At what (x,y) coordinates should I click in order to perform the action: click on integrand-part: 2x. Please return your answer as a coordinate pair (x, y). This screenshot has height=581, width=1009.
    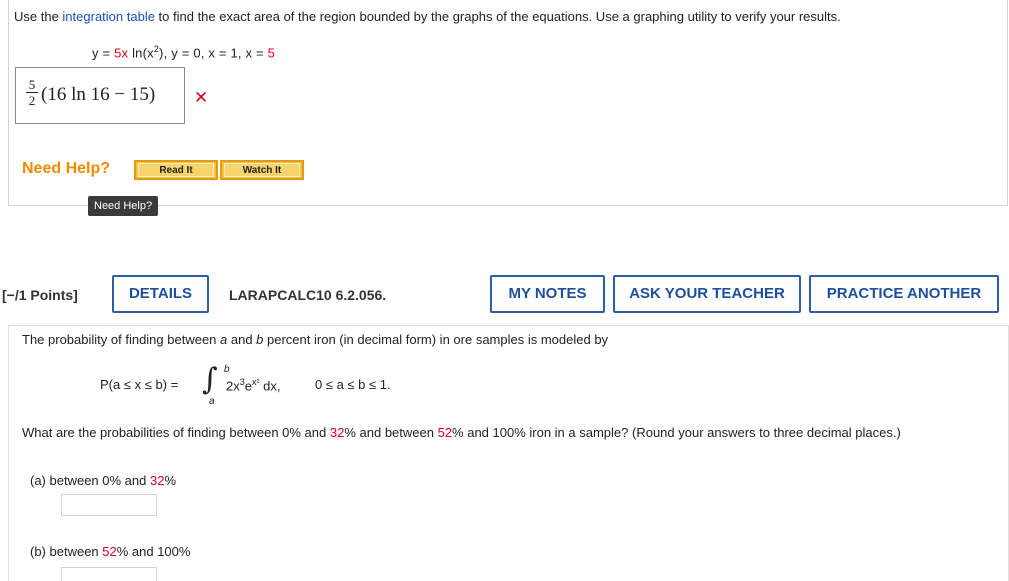
    Looking at the image, I should click on (233, 386).